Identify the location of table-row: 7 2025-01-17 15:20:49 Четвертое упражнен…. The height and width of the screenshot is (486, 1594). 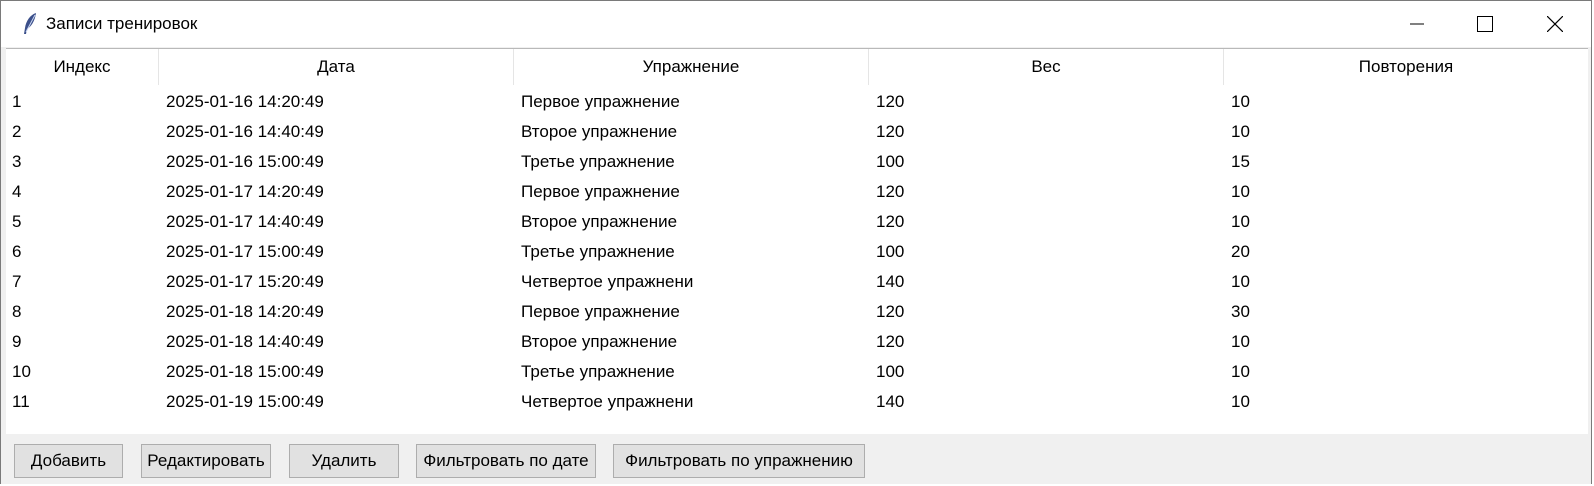
(797, 282).